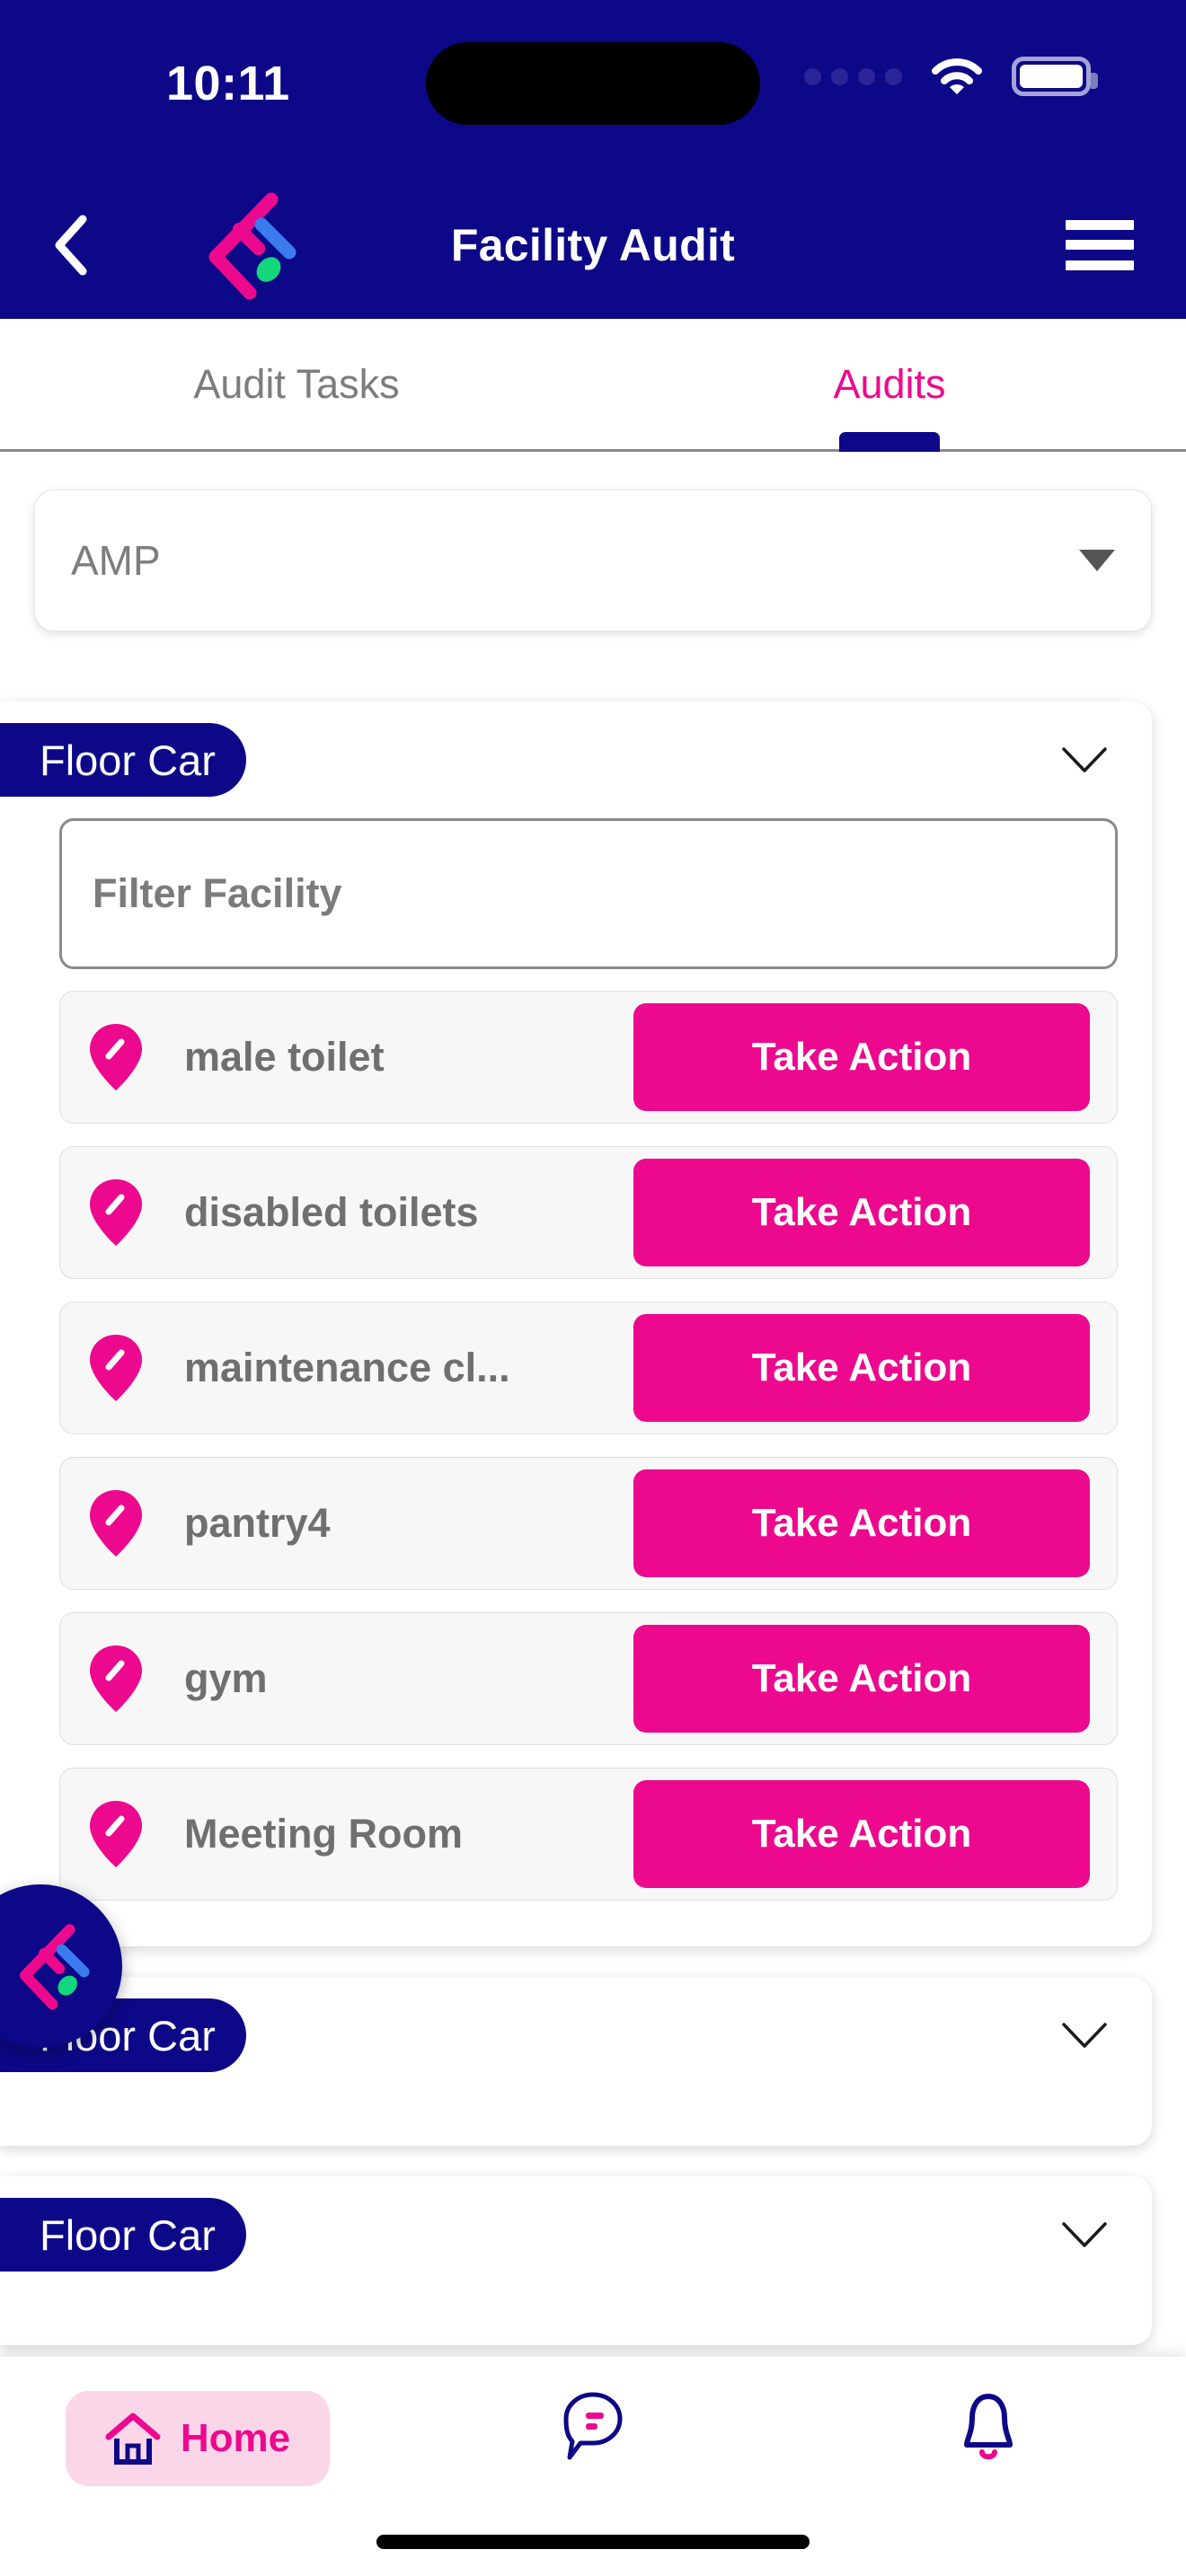 The width and height of the screenshot is (1186, 2576). I want to click on facilio-logo-icon, so click(54, 1966).